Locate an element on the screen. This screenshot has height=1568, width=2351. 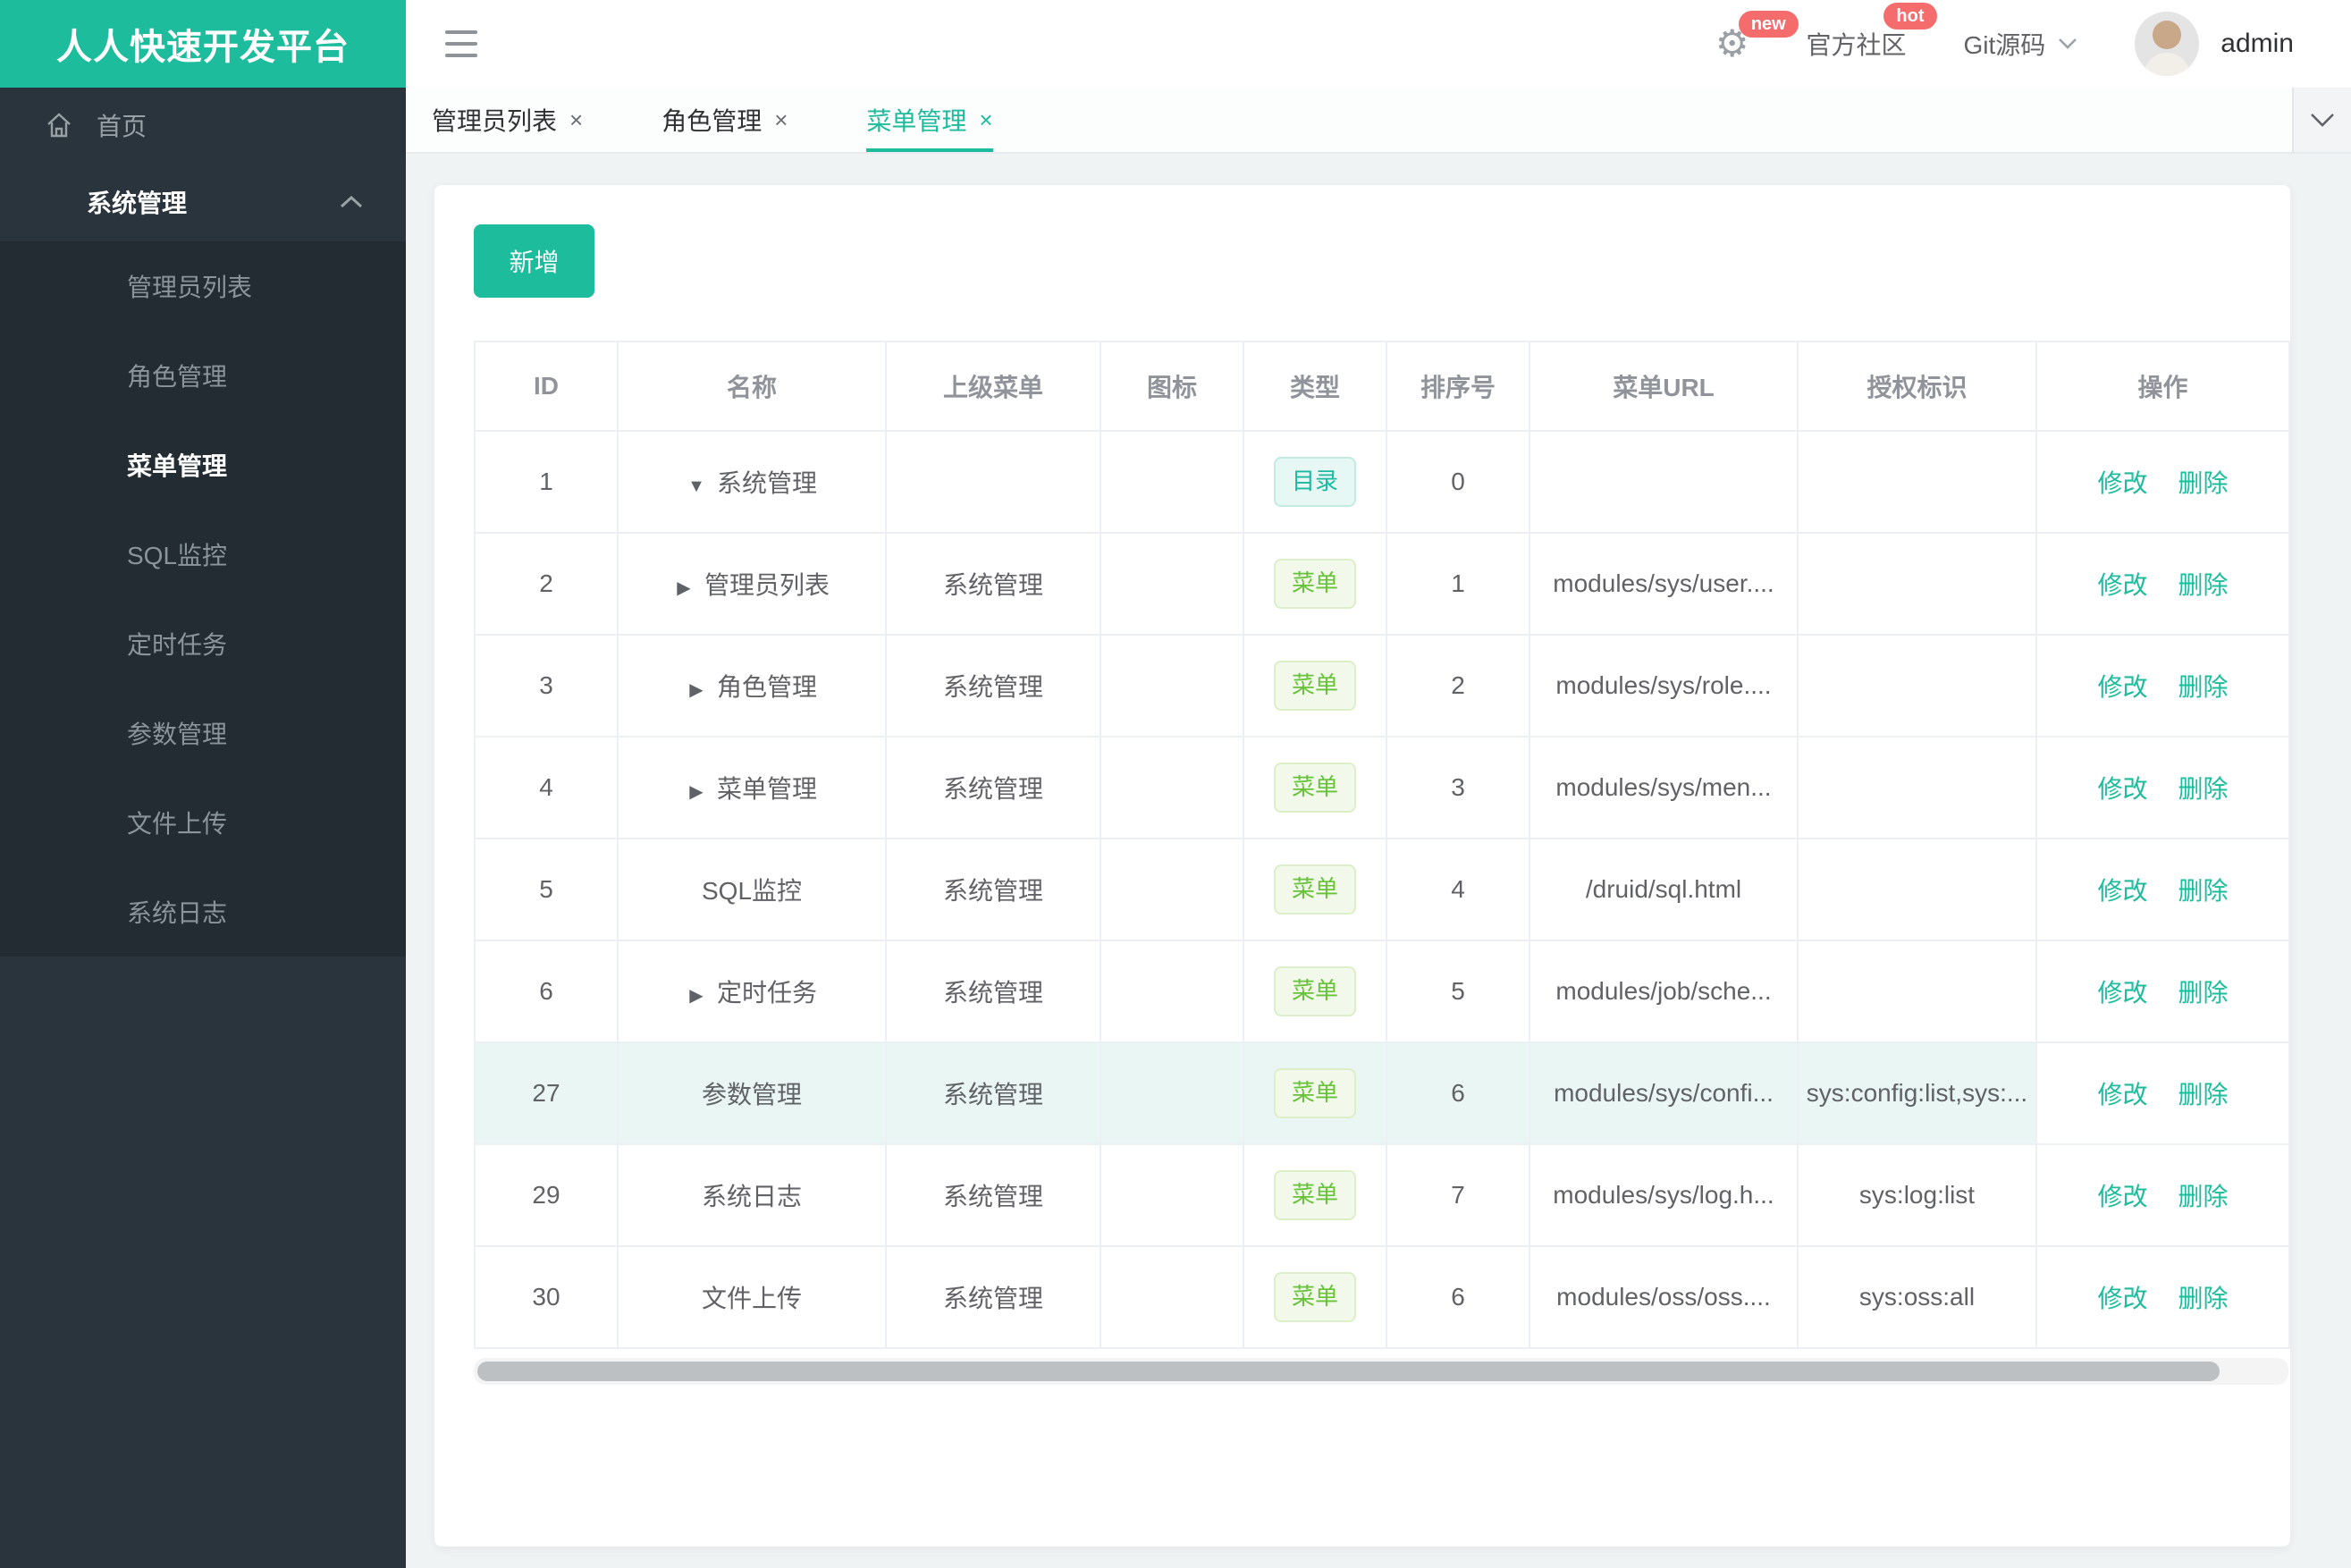
sidebar-item: 角色管理 is located at coordinates (203, 375).